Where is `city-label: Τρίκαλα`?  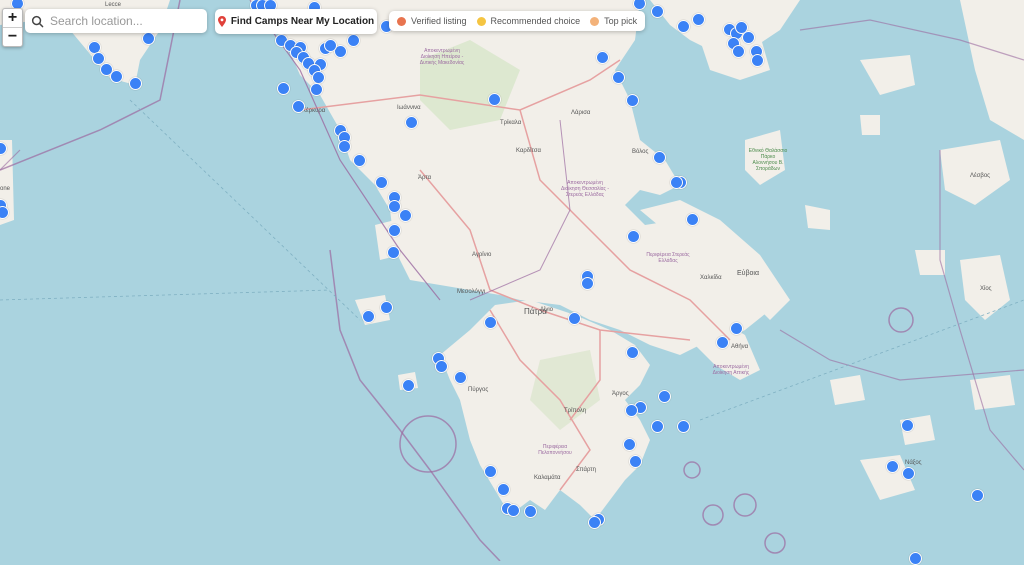
city-label: Τρίκαλα is located at coordinates (511, 123).